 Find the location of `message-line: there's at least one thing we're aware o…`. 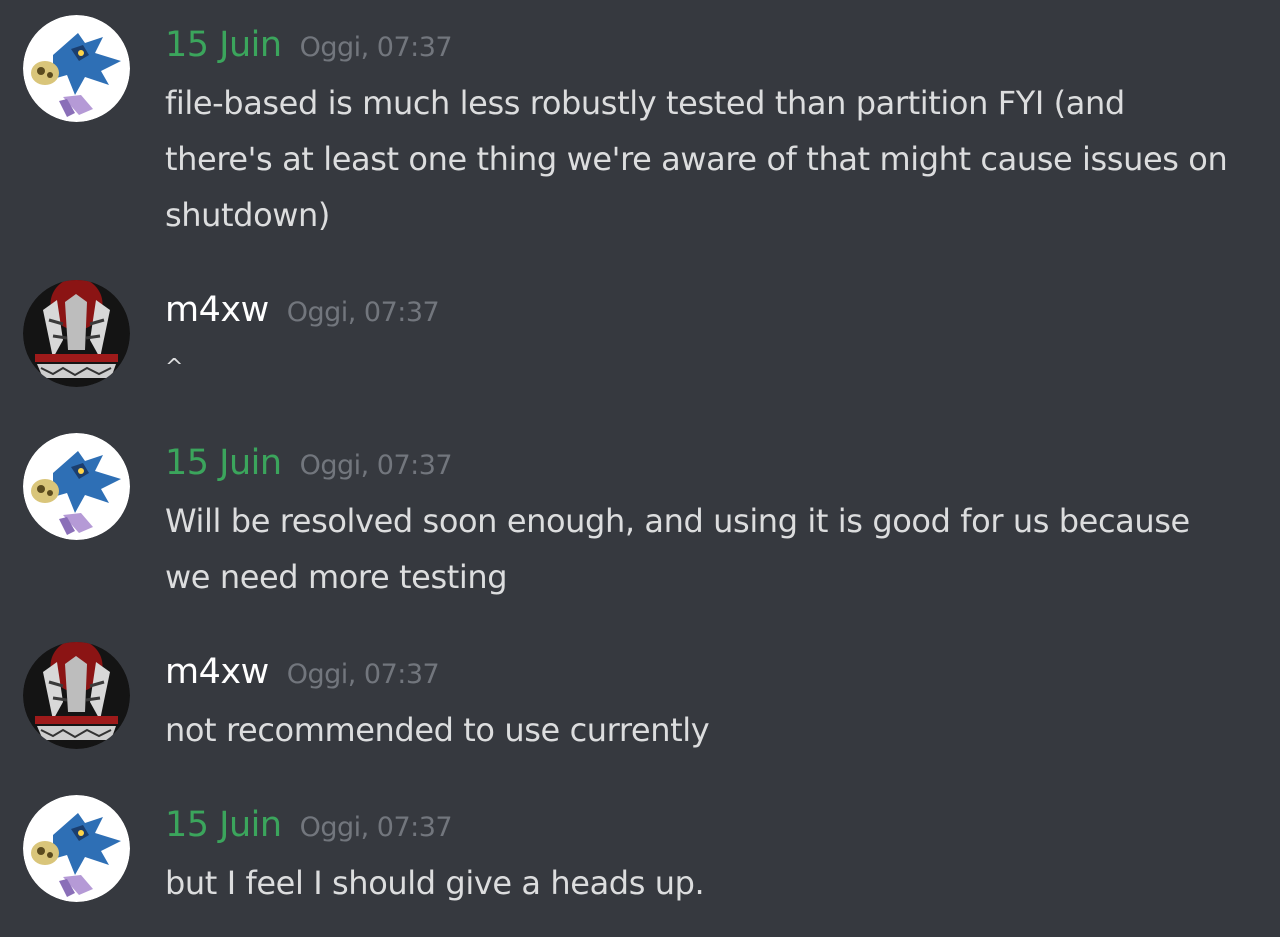

message-line: there's at least one thing we're aware o… is located at coordinates (696, 159).